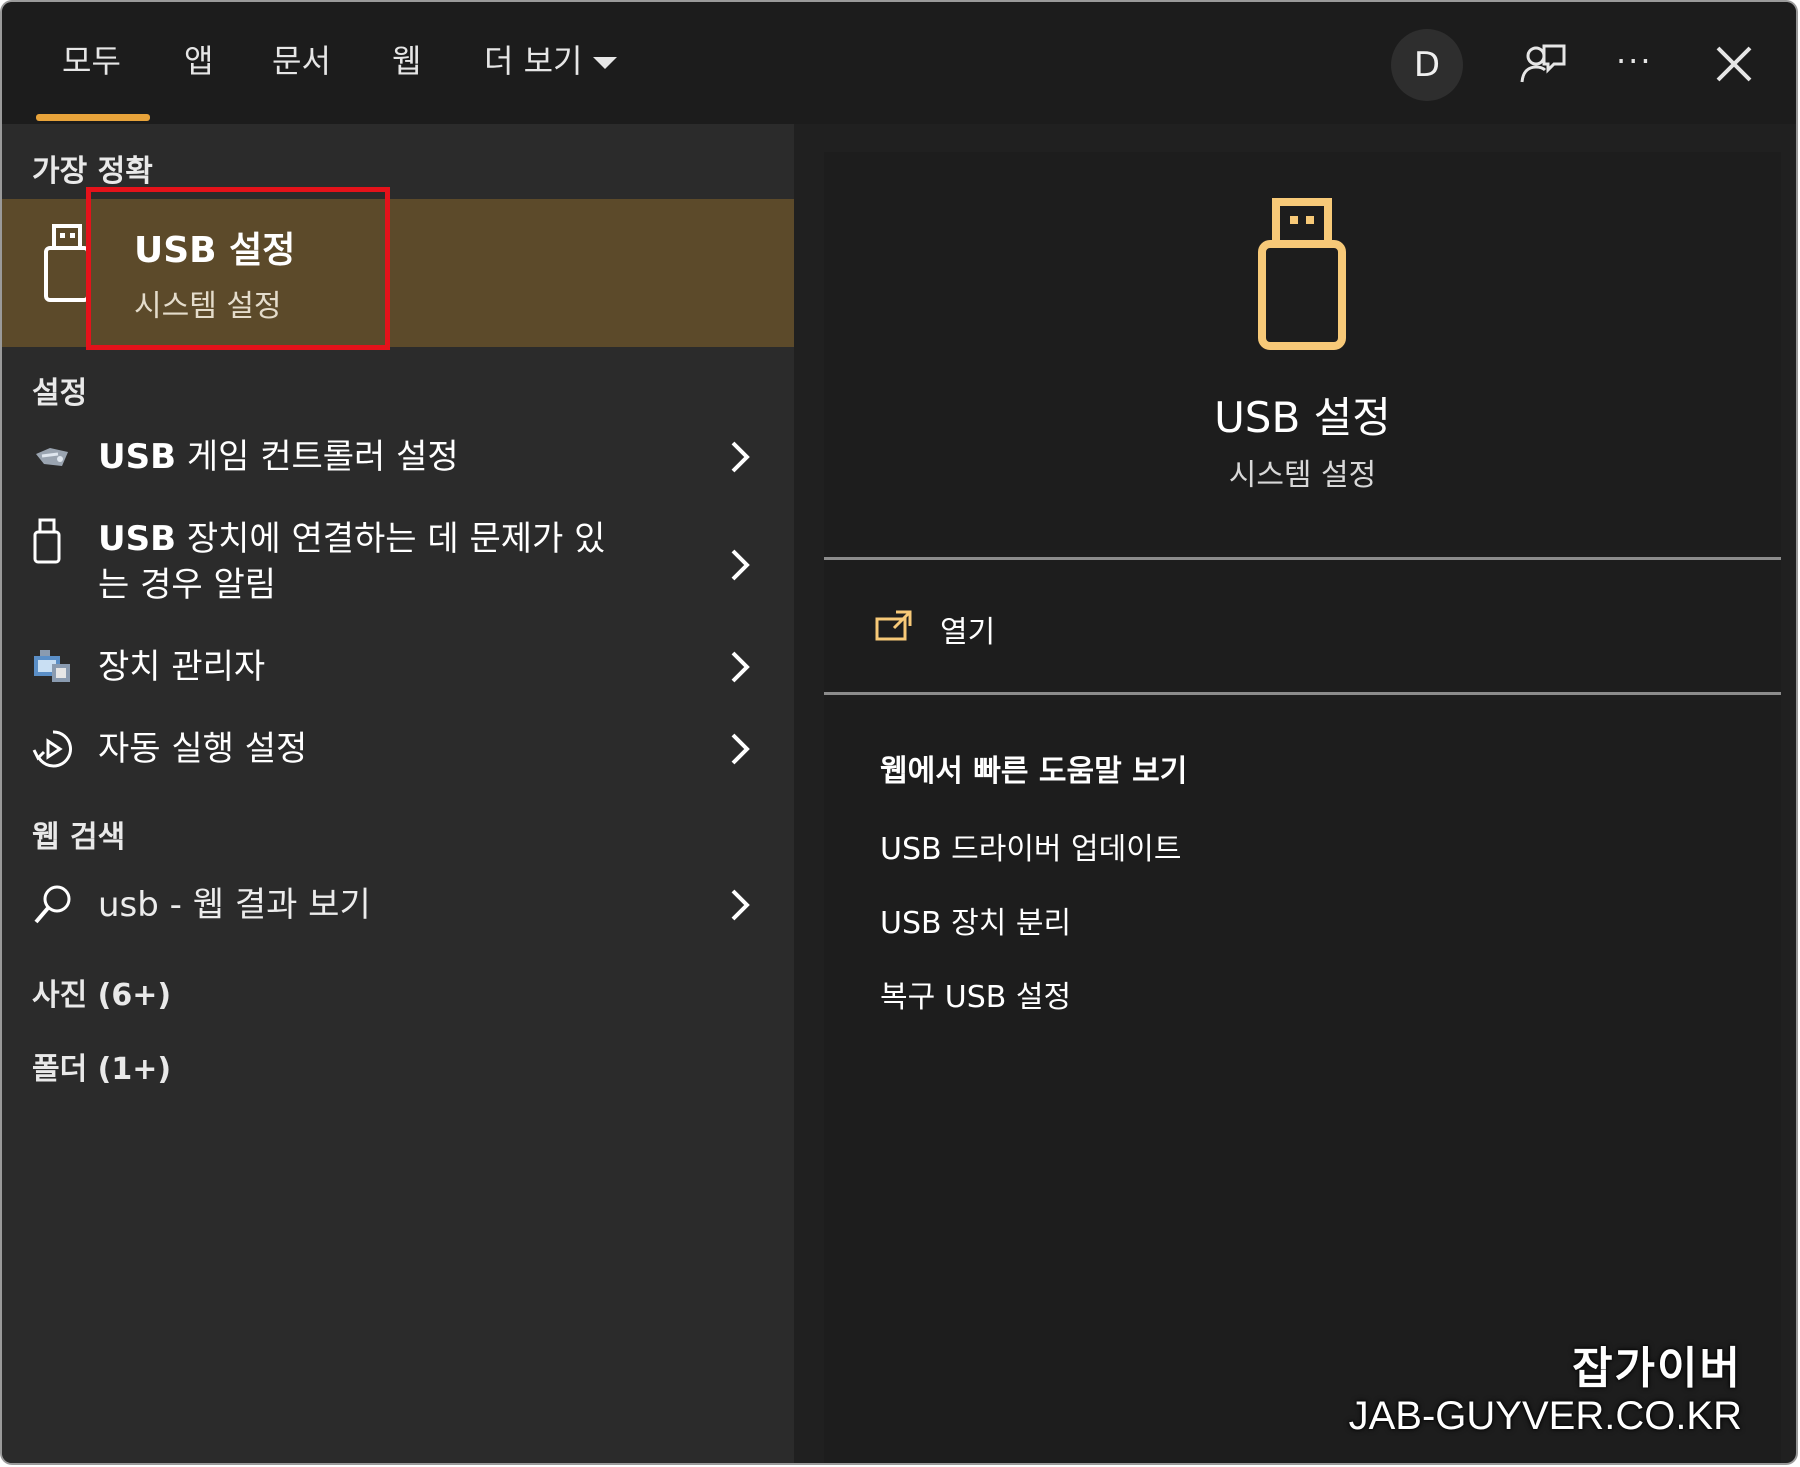 This screenshot has height=1467, width=1800. What do you see at coordinates (101, 1066) in the screenshot?
I see `folders-heading: 폴더 (1+)` at bounding box center [101, 1066].